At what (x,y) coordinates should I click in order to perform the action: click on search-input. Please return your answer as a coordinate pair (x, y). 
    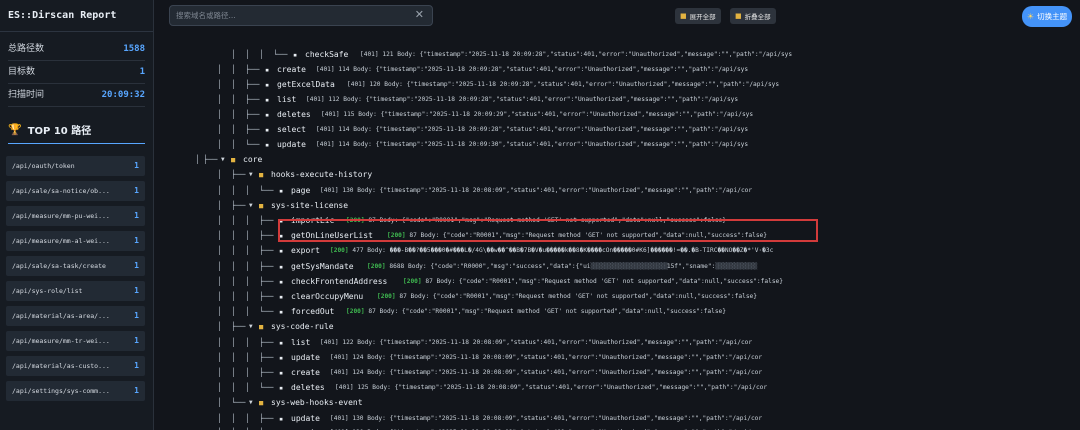
    Looking at the image, I should click on (293, 15).